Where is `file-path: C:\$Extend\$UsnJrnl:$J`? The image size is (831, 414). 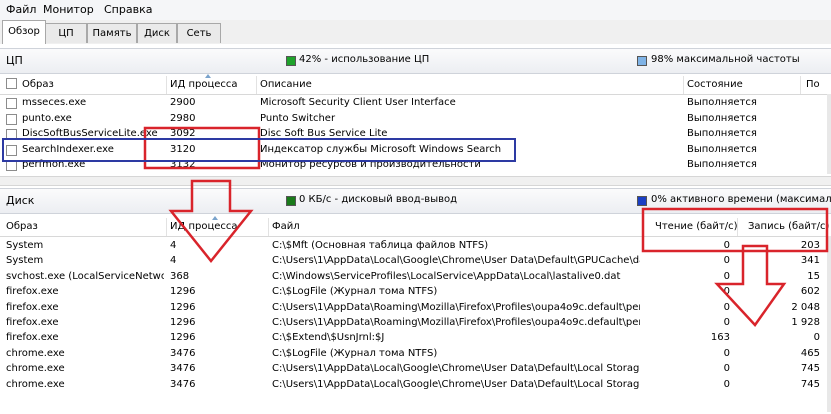 file-path: C:\$Extend\$UsnJrnl:$J is located at coordinates (328, 338).